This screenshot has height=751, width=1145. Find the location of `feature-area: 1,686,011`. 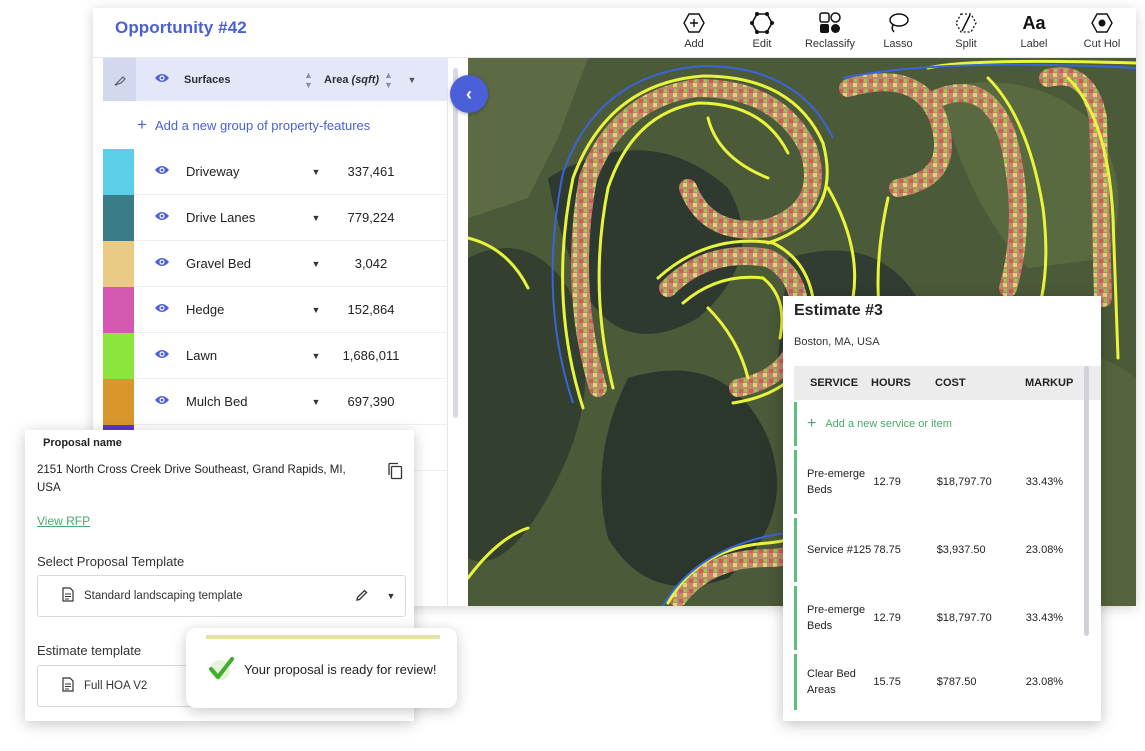

feature-area: 1,686,011 is located at coordinates (371, 355).